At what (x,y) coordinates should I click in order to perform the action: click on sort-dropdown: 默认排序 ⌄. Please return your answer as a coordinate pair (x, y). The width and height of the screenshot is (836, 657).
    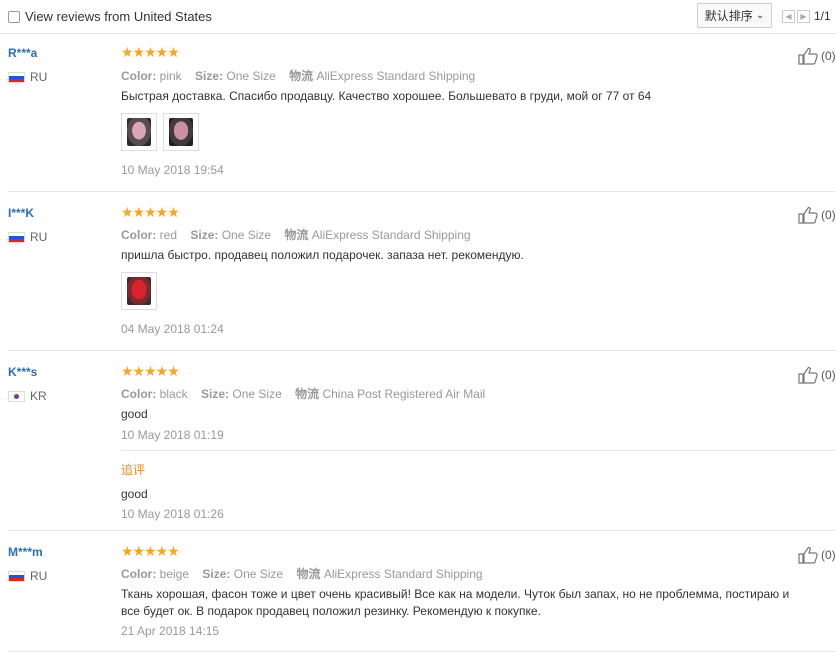
    Looking at the image, I should click on (734, 15).